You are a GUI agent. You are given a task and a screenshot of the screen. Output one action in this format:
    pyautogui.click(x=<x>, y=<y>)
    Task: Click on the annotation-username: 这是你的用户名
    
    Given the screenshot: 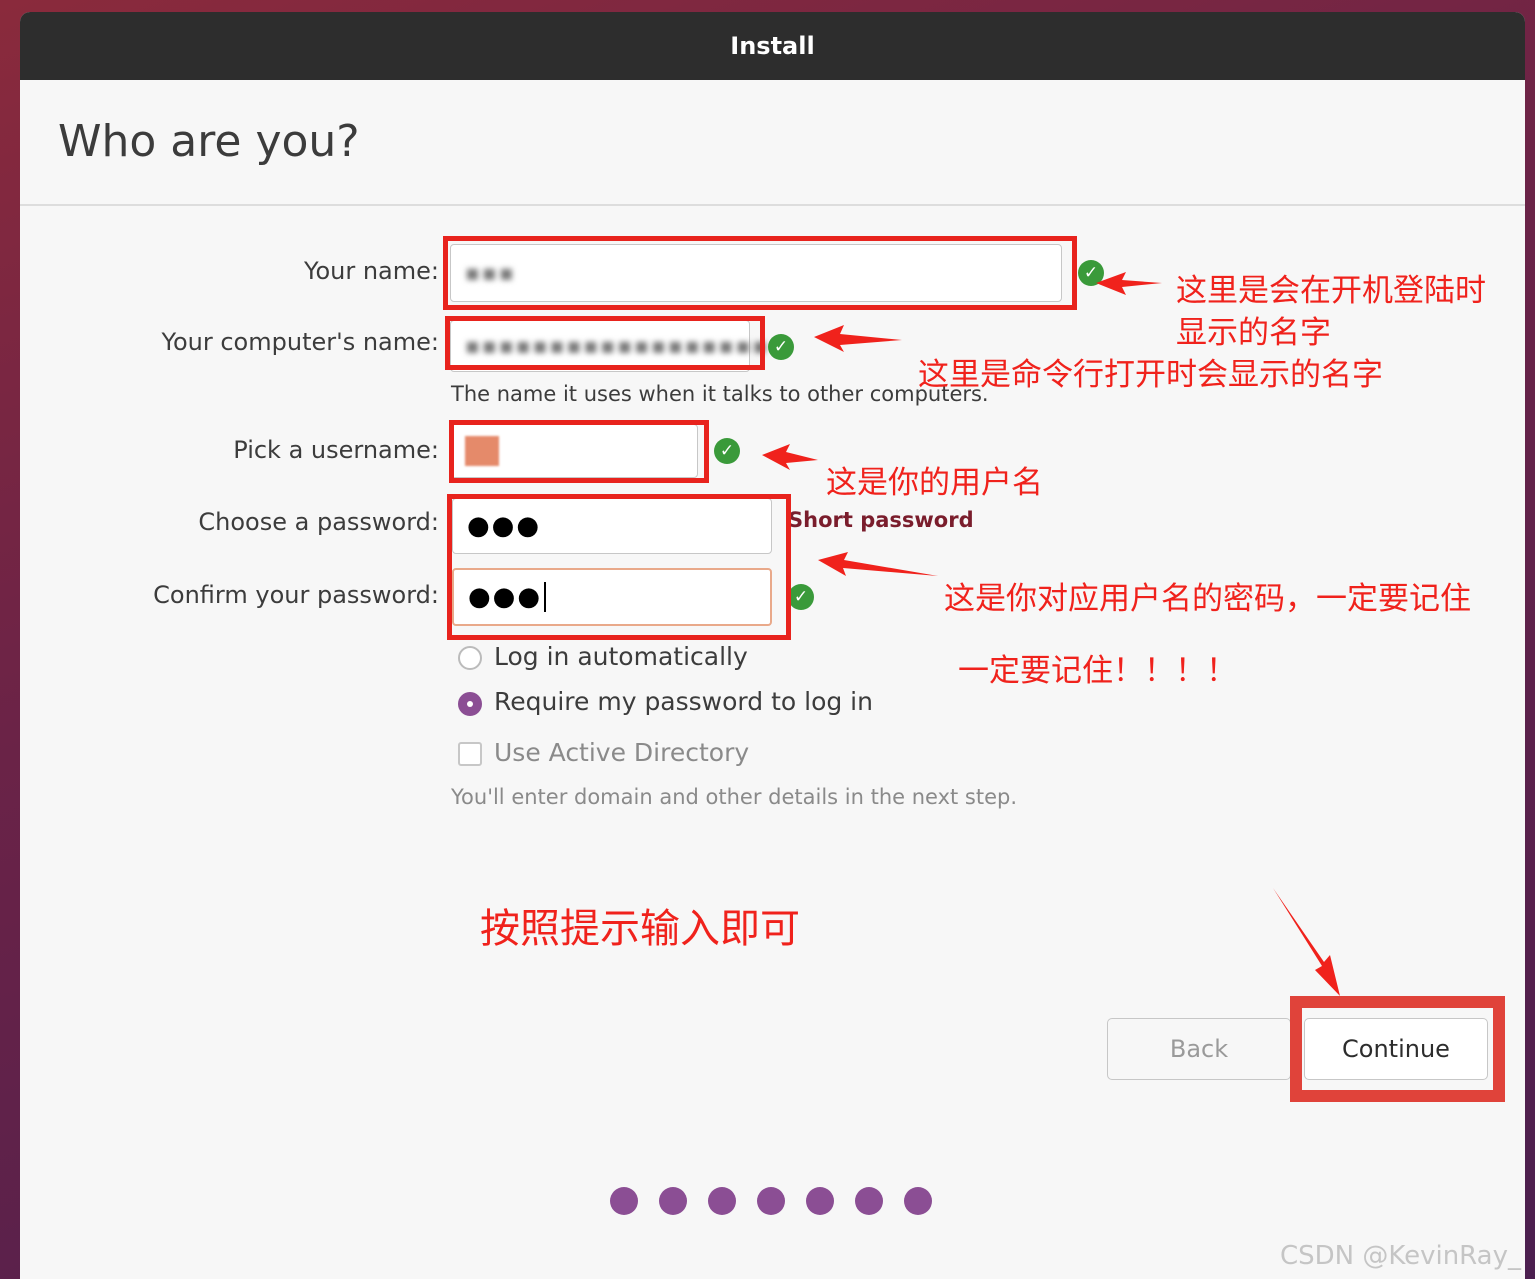 What is the action you would take?
    pyautogui.click(x=934, y=483)
    